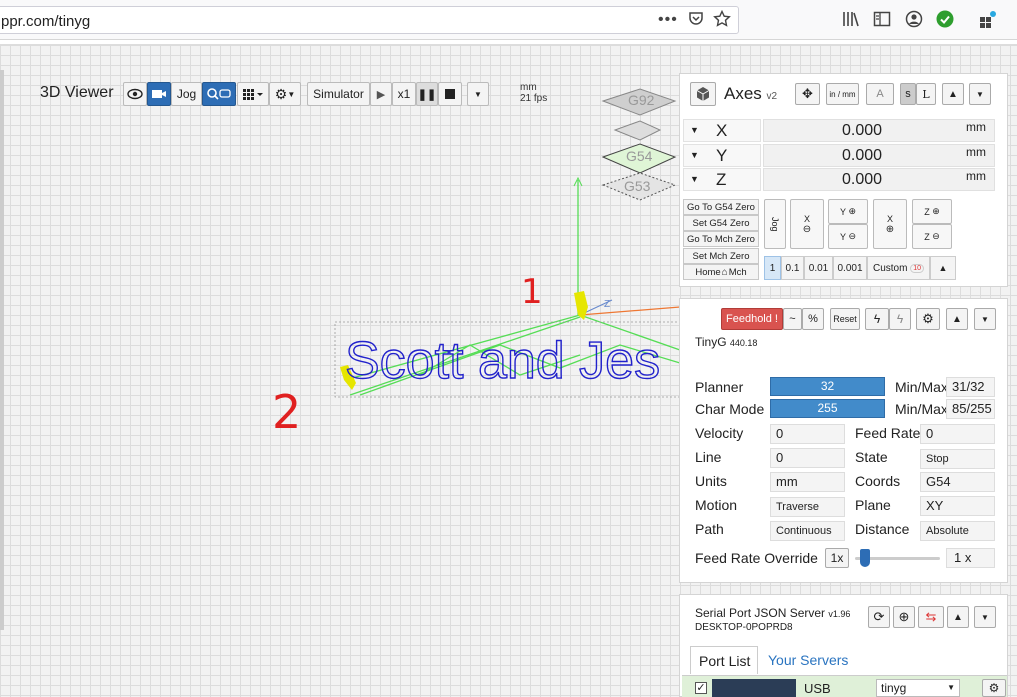 The image size is (1017, 697). What do you see at coordinates (404, 94) in the screenshot?
I see `speed-button: x1` at bounding box center [404, 94].